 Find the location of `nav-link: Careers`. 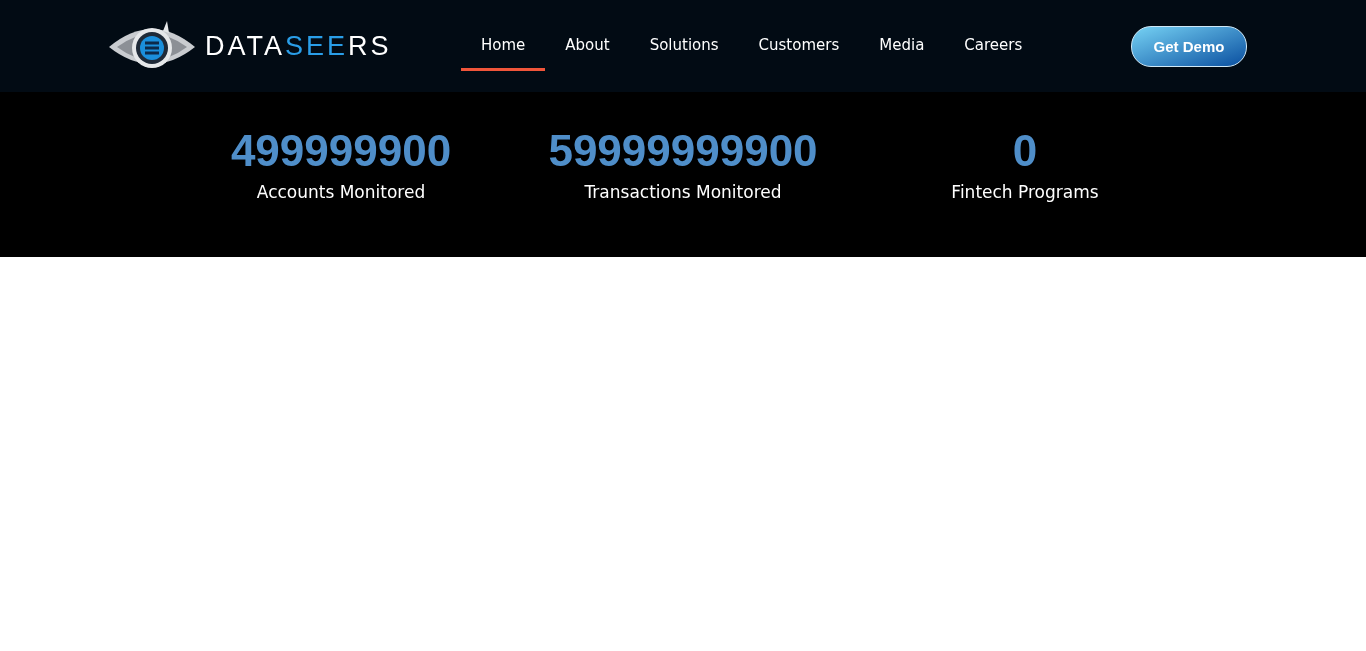

nav-link: Careers is located at coordinates (993, 46).